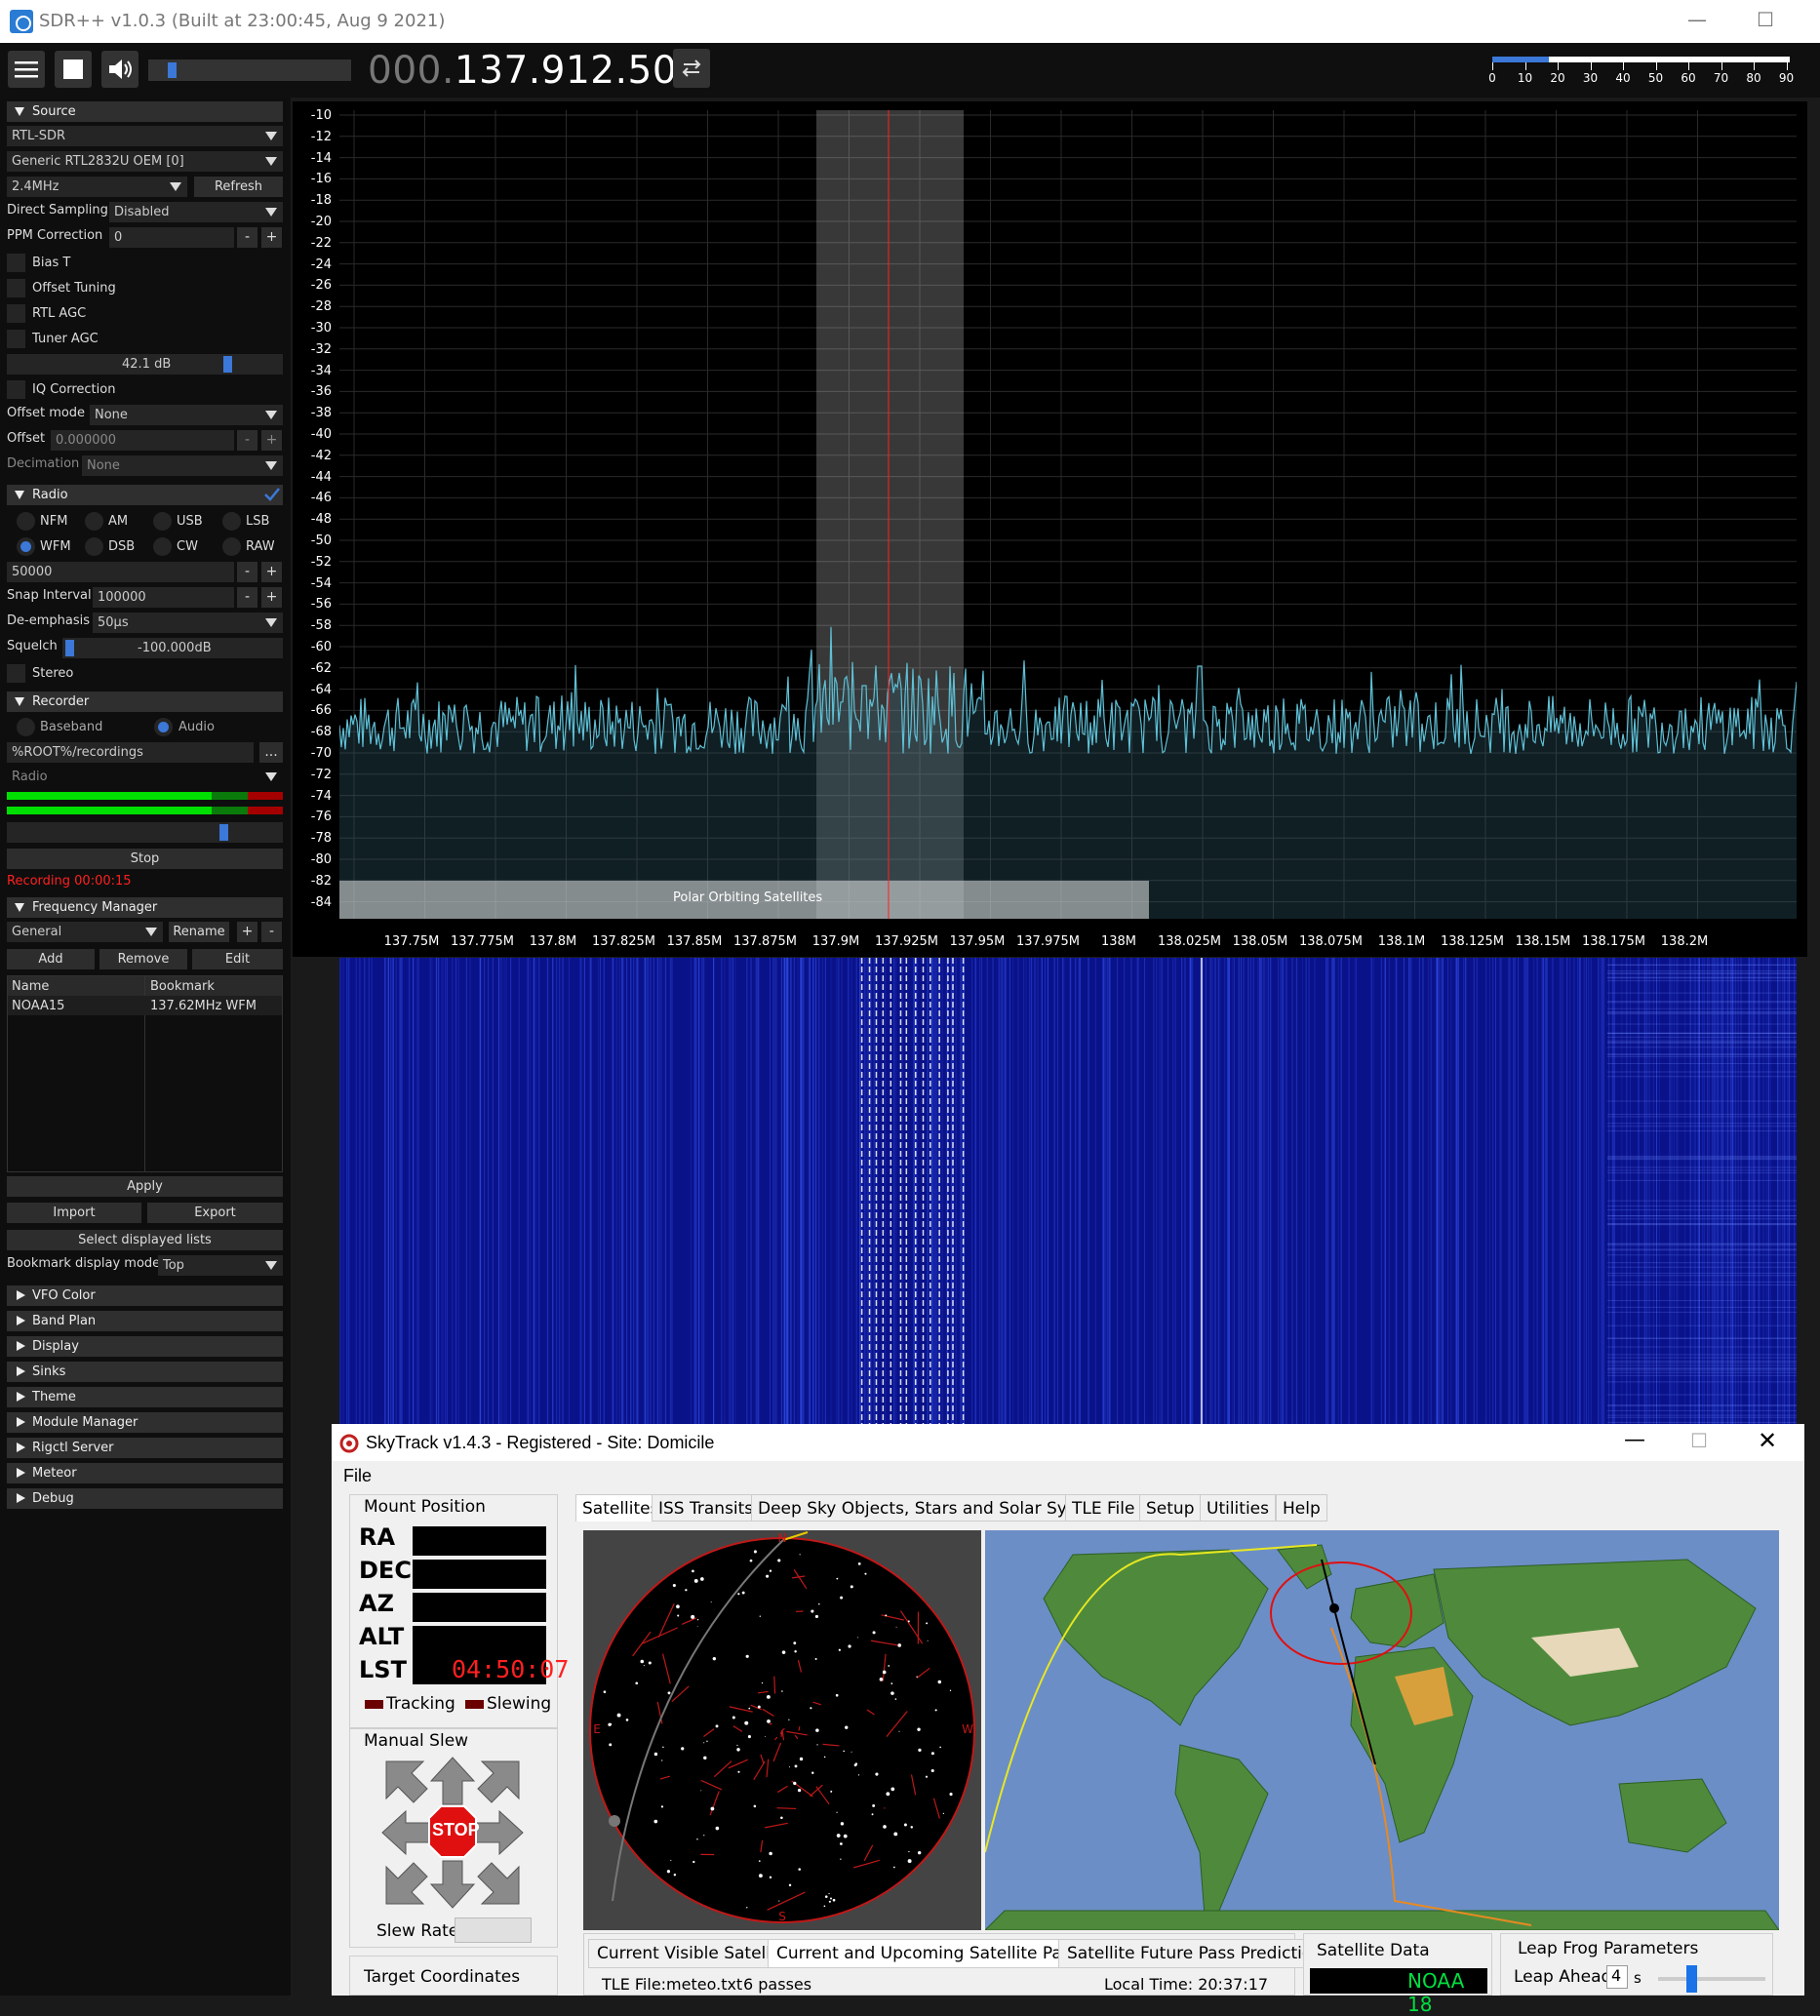 The width and height of the screenshot is (1820, 2016). I want to click on display-header: Display, so click(145, 1346).